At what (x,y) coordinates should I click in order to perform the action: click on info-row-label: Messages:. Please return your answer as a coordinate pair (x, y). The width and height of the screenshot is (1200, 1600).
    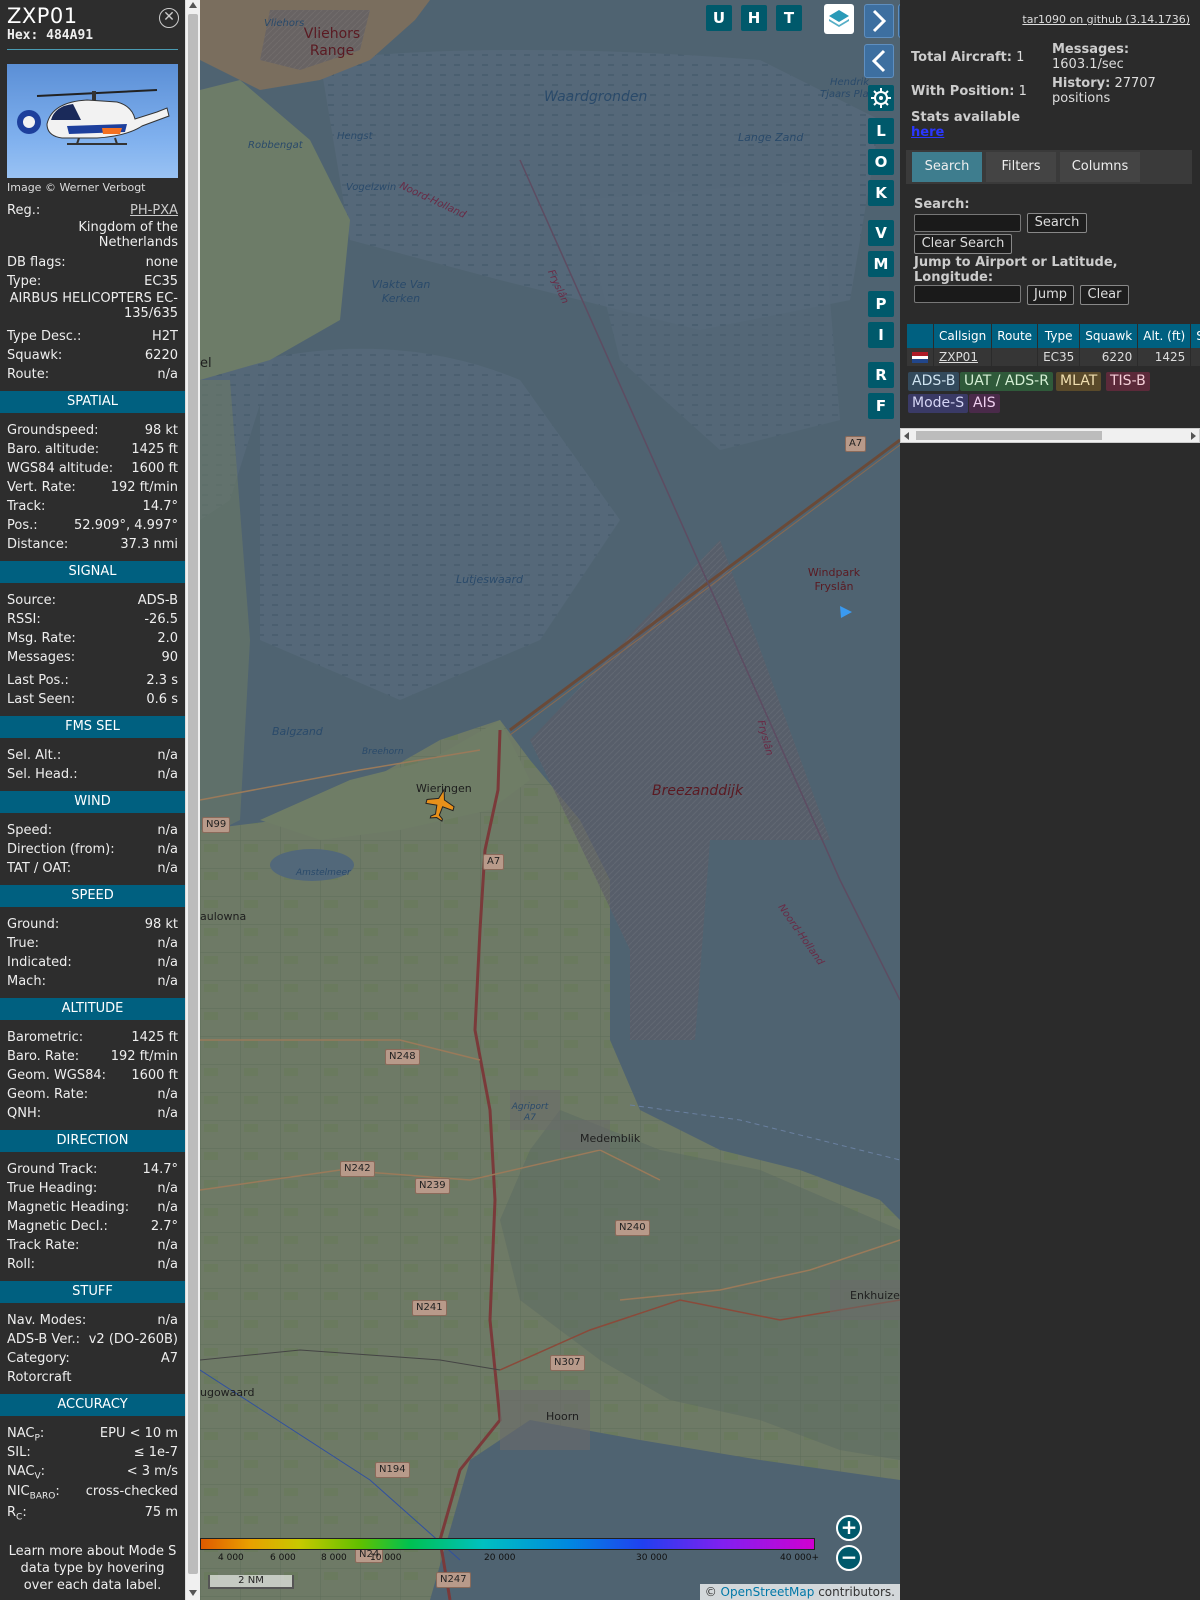
    Looking at the image, I should click on (41, 657).